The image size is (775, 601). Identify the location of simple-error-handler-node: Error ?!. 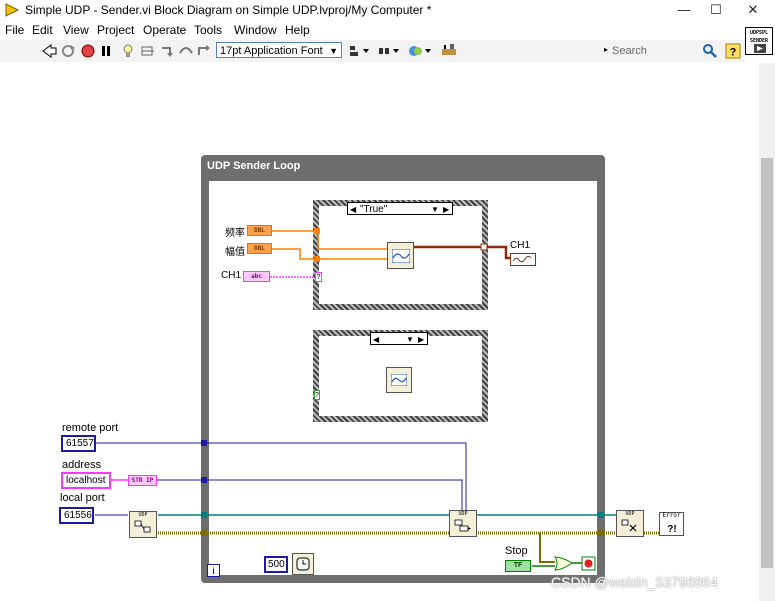
(671, 524).